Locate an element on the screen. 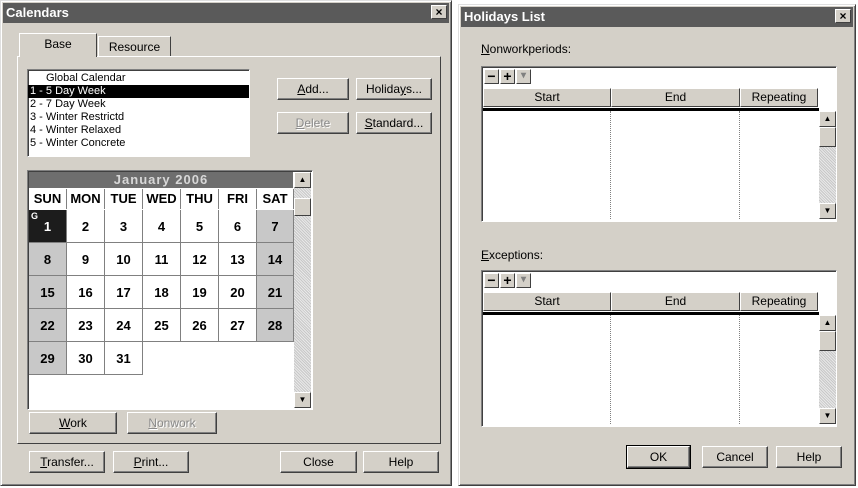  list-item: Global Calendar is located at coordinates (138, 78).